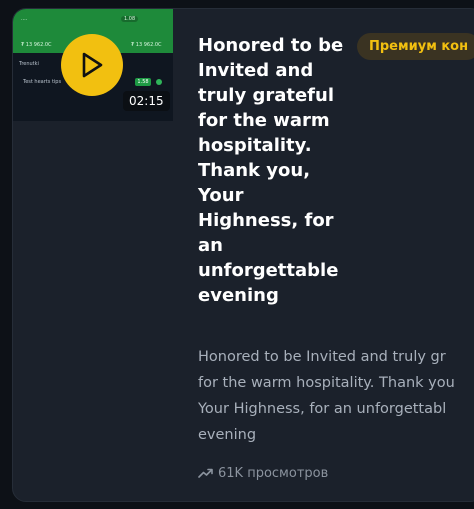 The image size is (474, 509). What do you see at coordinates (205, 473) in the screenshot?
I see `trending-up-icon` at bounding box center [205, 473].